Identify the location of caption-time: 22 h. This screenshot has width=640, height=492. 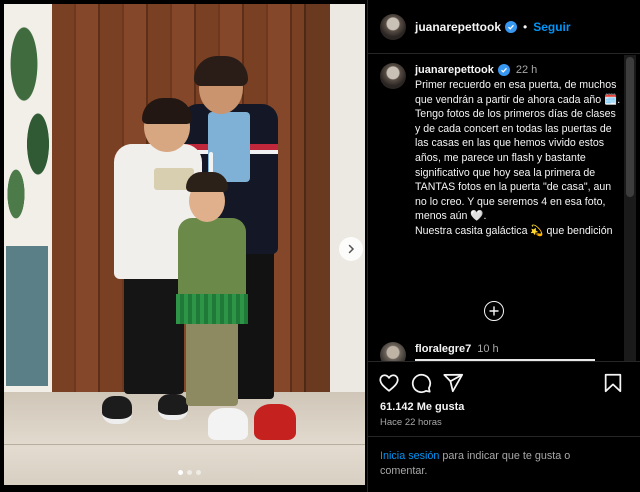
(526, 70).